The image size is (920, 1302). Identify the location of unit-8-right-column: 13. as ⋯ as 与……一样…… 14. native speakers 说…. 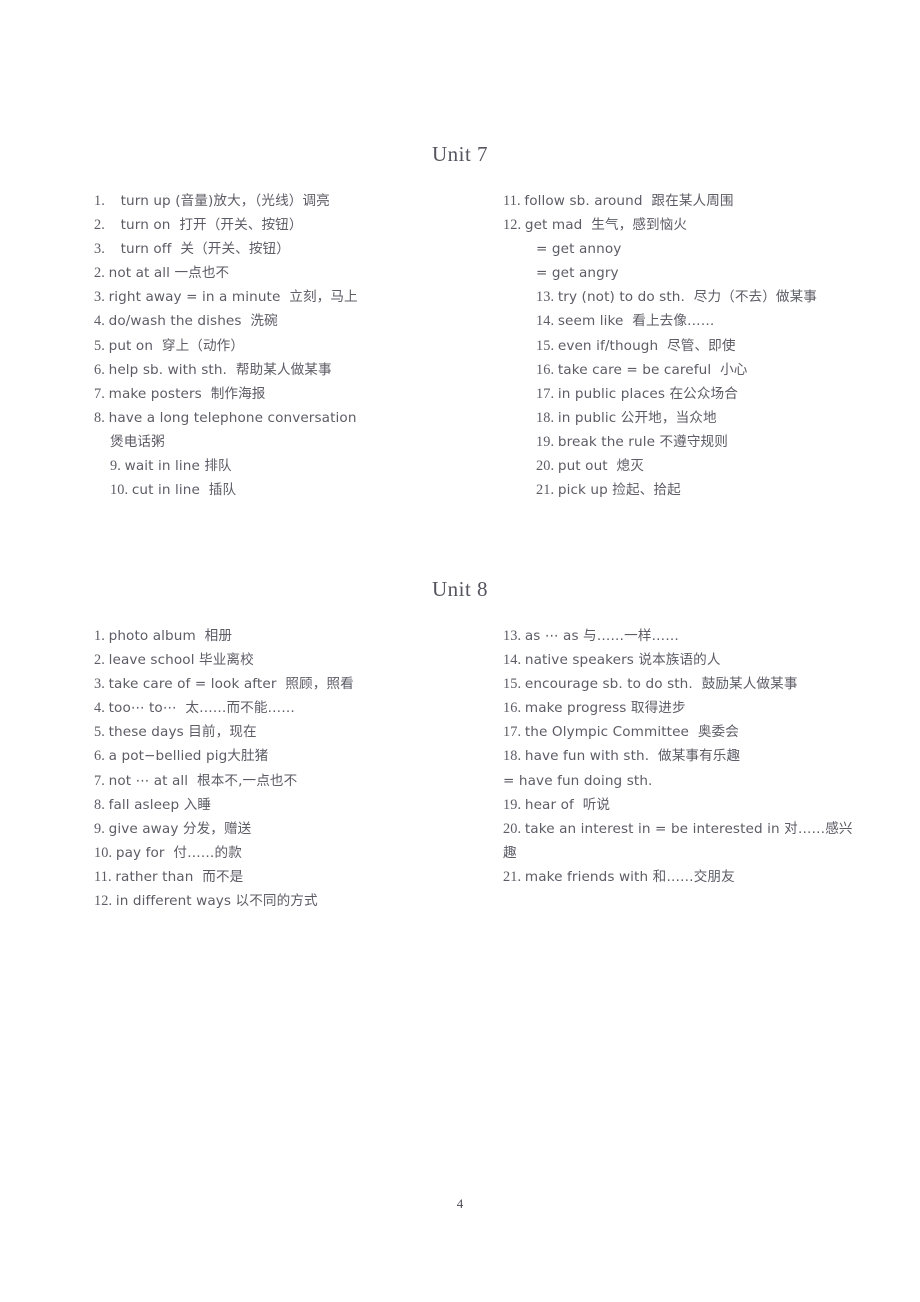
(683, 756).